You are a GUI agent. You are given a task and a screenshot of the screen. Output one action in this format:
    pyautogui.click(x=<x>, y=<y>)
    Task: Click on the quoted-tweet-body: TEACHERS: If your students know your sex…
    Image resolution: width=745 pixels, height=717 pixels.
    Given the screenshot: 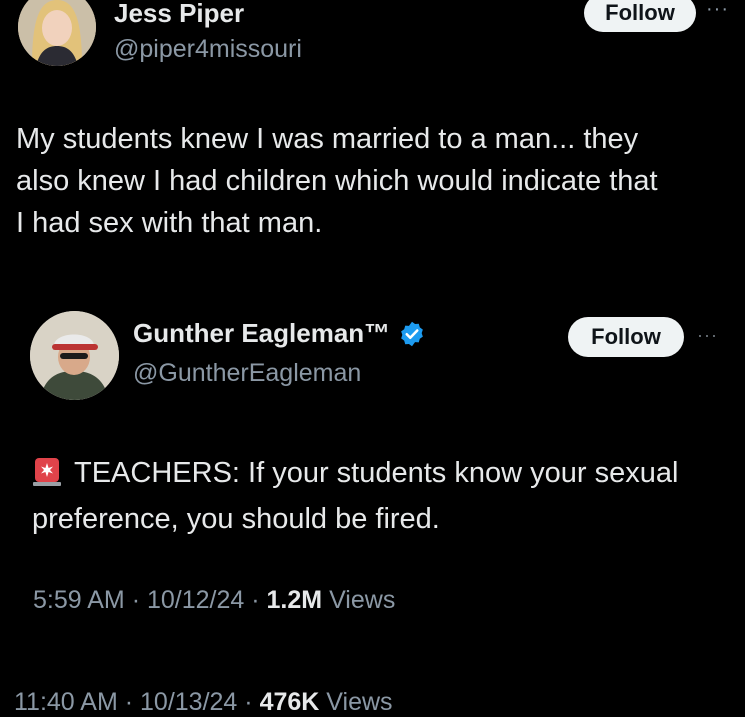 What is the action you would take?
    pyautogui.click(x=382, y=496)
    